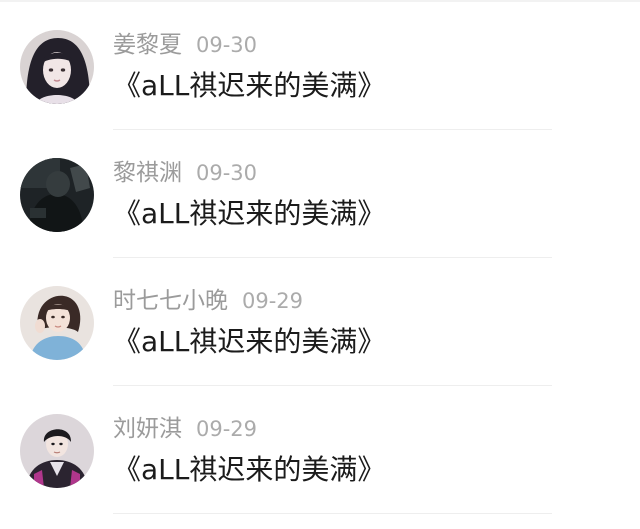 The width and height of the screenshot is (640, 529). I want to click on username: 黎祺渊, so click(147, 173).